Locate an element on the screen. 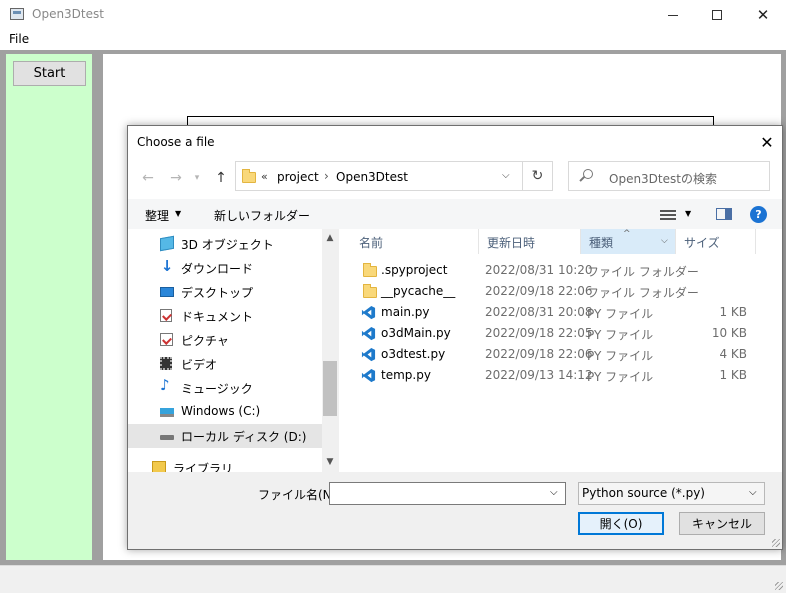  nav-item-music: ♪ ミュージック is located at coordinates (225, 388).